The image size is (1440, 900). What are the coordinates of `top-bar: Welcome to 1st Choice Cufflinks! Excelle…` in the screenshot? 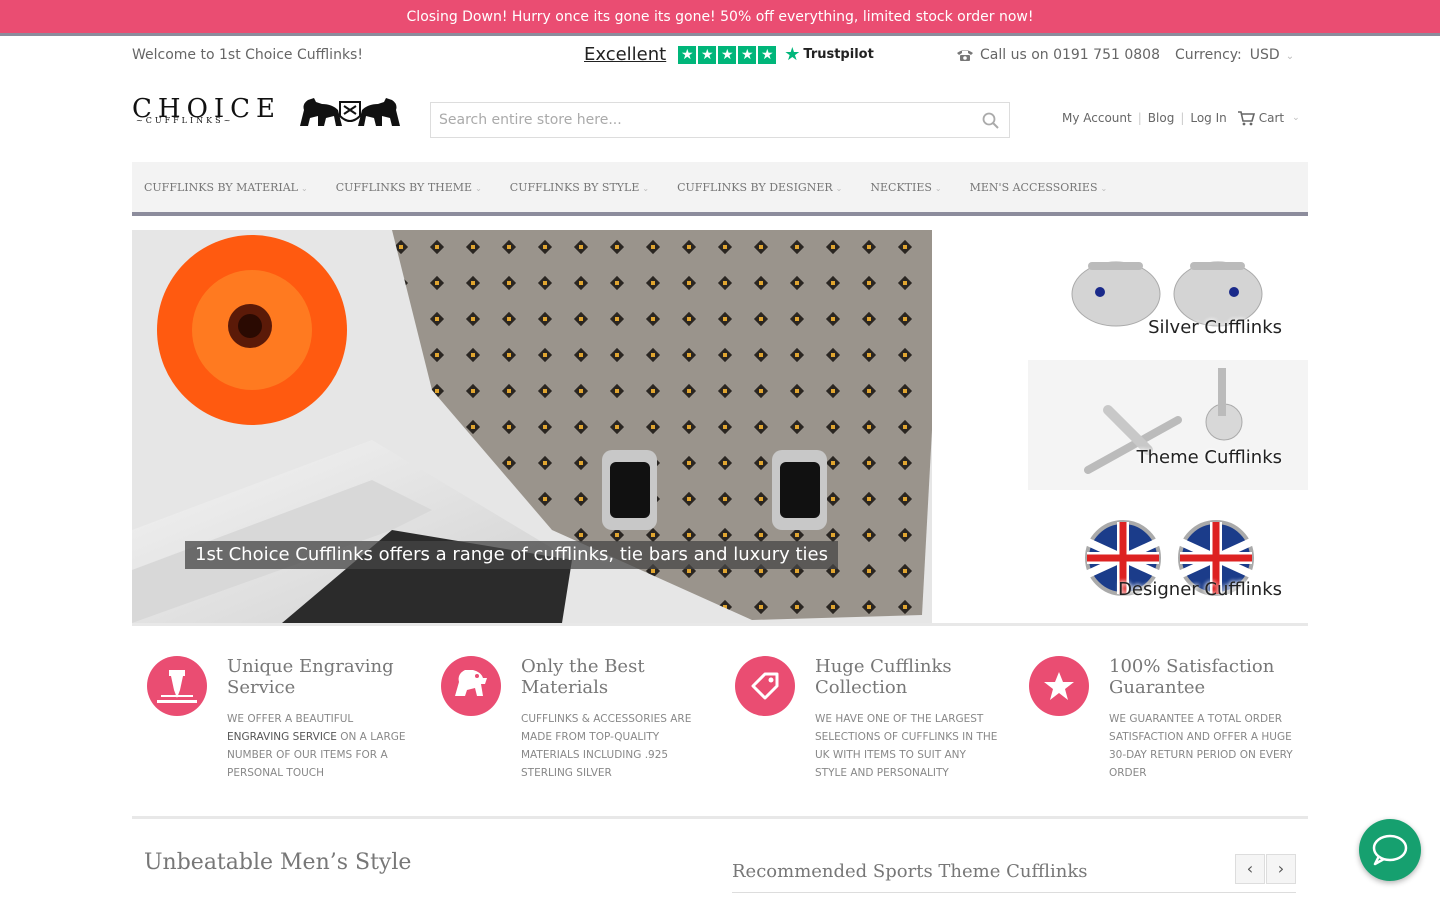 It's located at (720, 56).